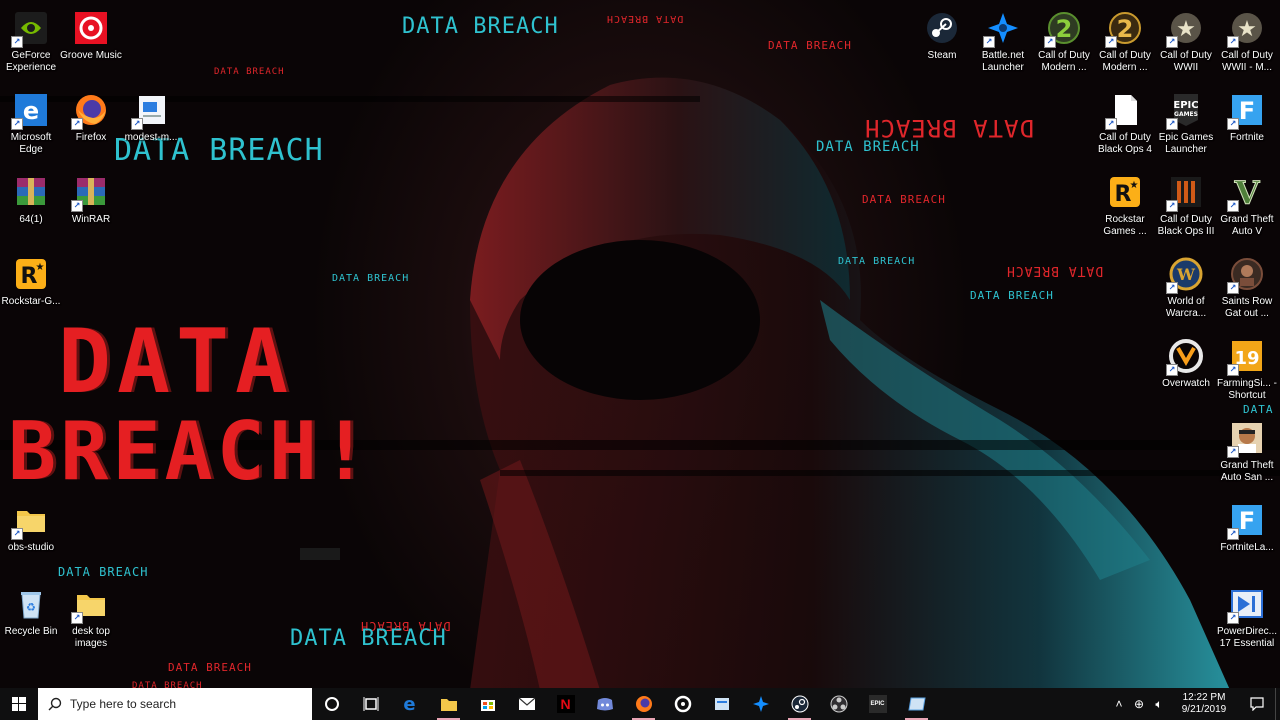 The width and height of the screenshot is (1280, 720). What do you see at coordinates (31, 547) in the screenshot?
I see `desktop-icon-label: obs-studio` at bounding box center [31, 547].